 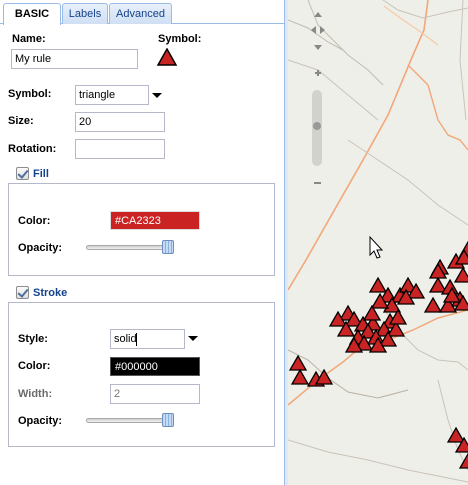 What do you see at coordinates (318, 14) in the screenshot?
I see `pan-up-icon` at bounding box center [318, 14].